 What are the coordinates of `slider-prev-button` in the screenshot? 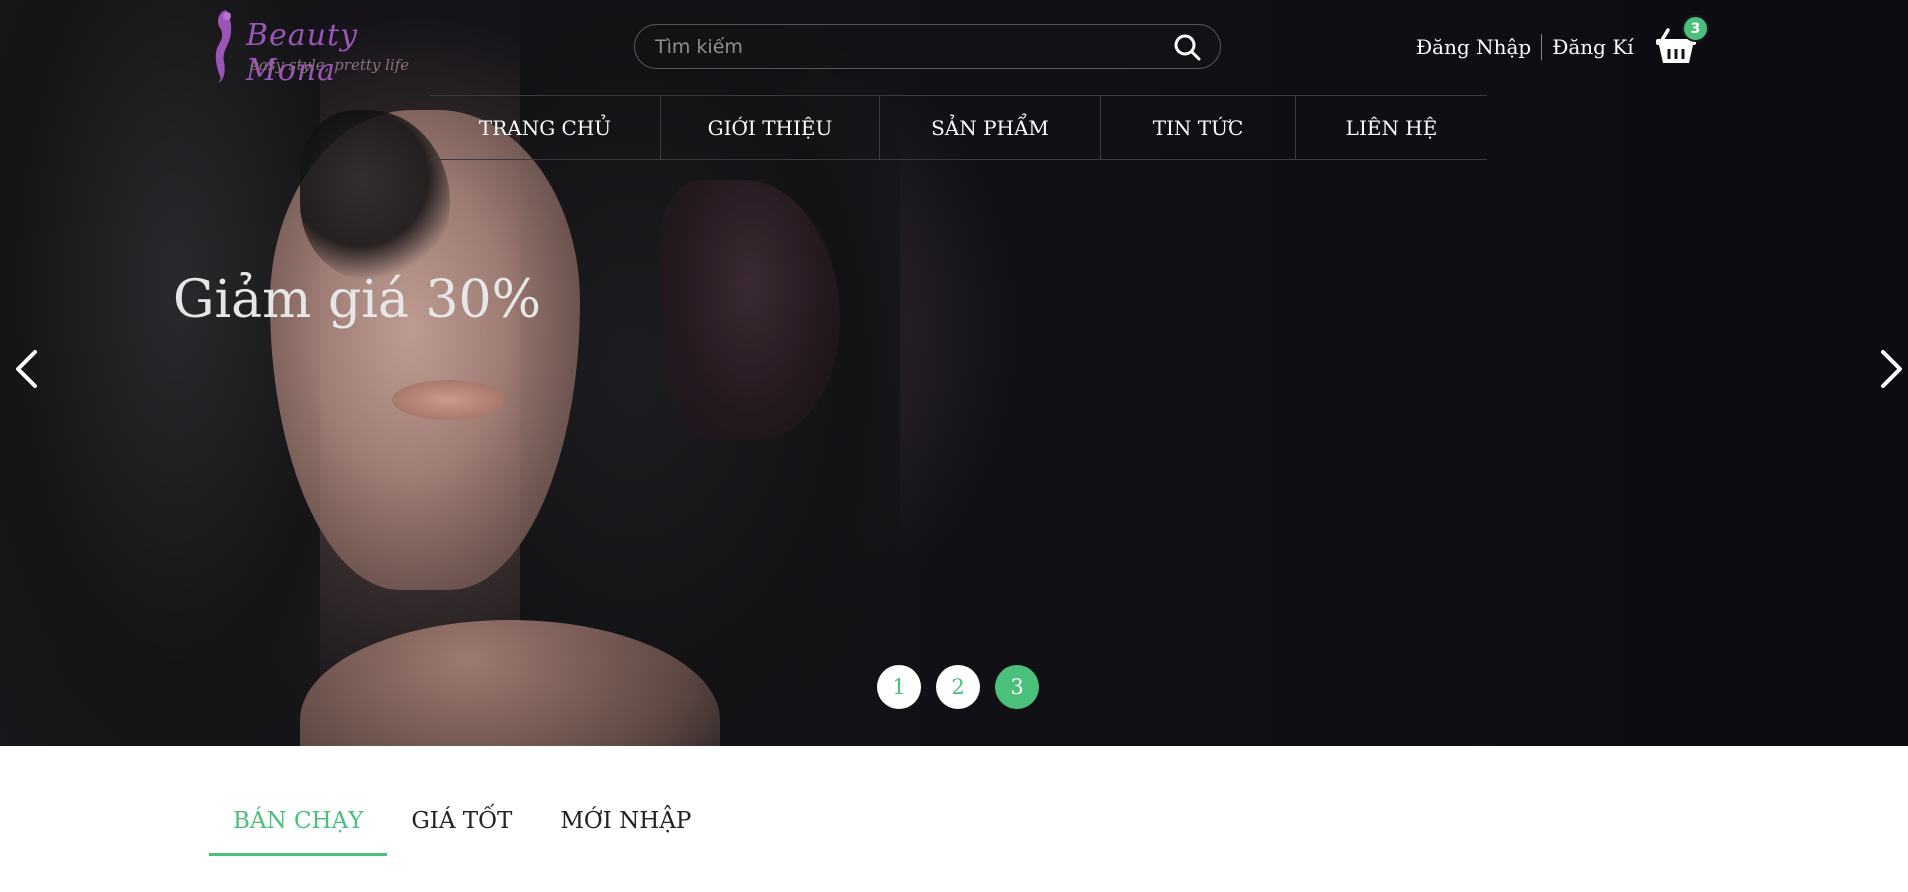 It's located at (26, 369).